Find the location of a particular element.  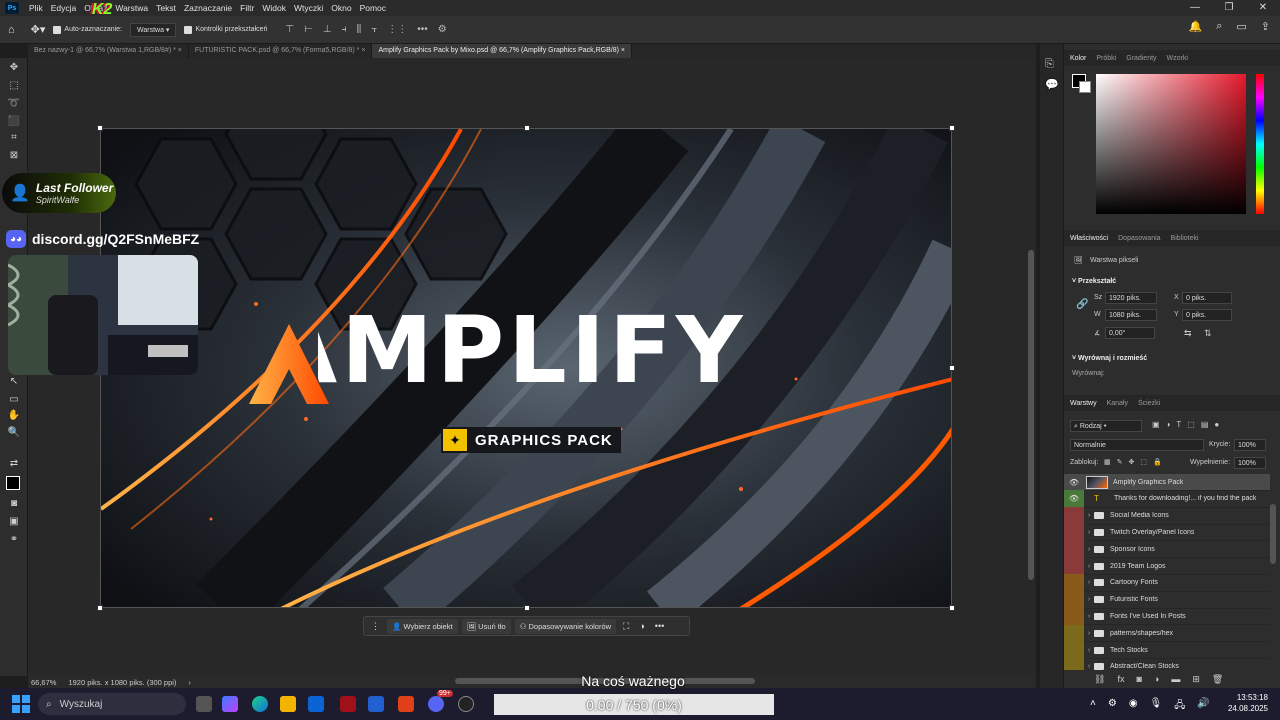

transform-handle-mr is located at coordinates (952, 368).